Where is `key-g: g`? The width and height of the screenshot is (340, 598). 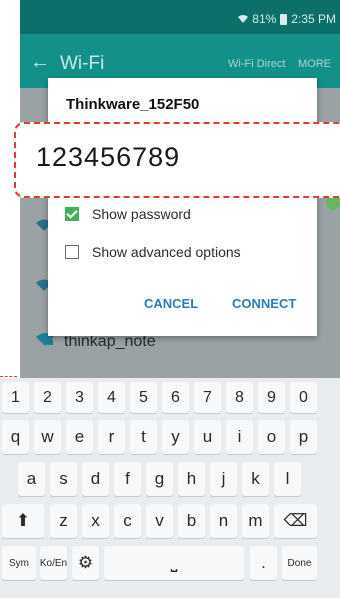
key-g: g is located at coordinates (159, 479).